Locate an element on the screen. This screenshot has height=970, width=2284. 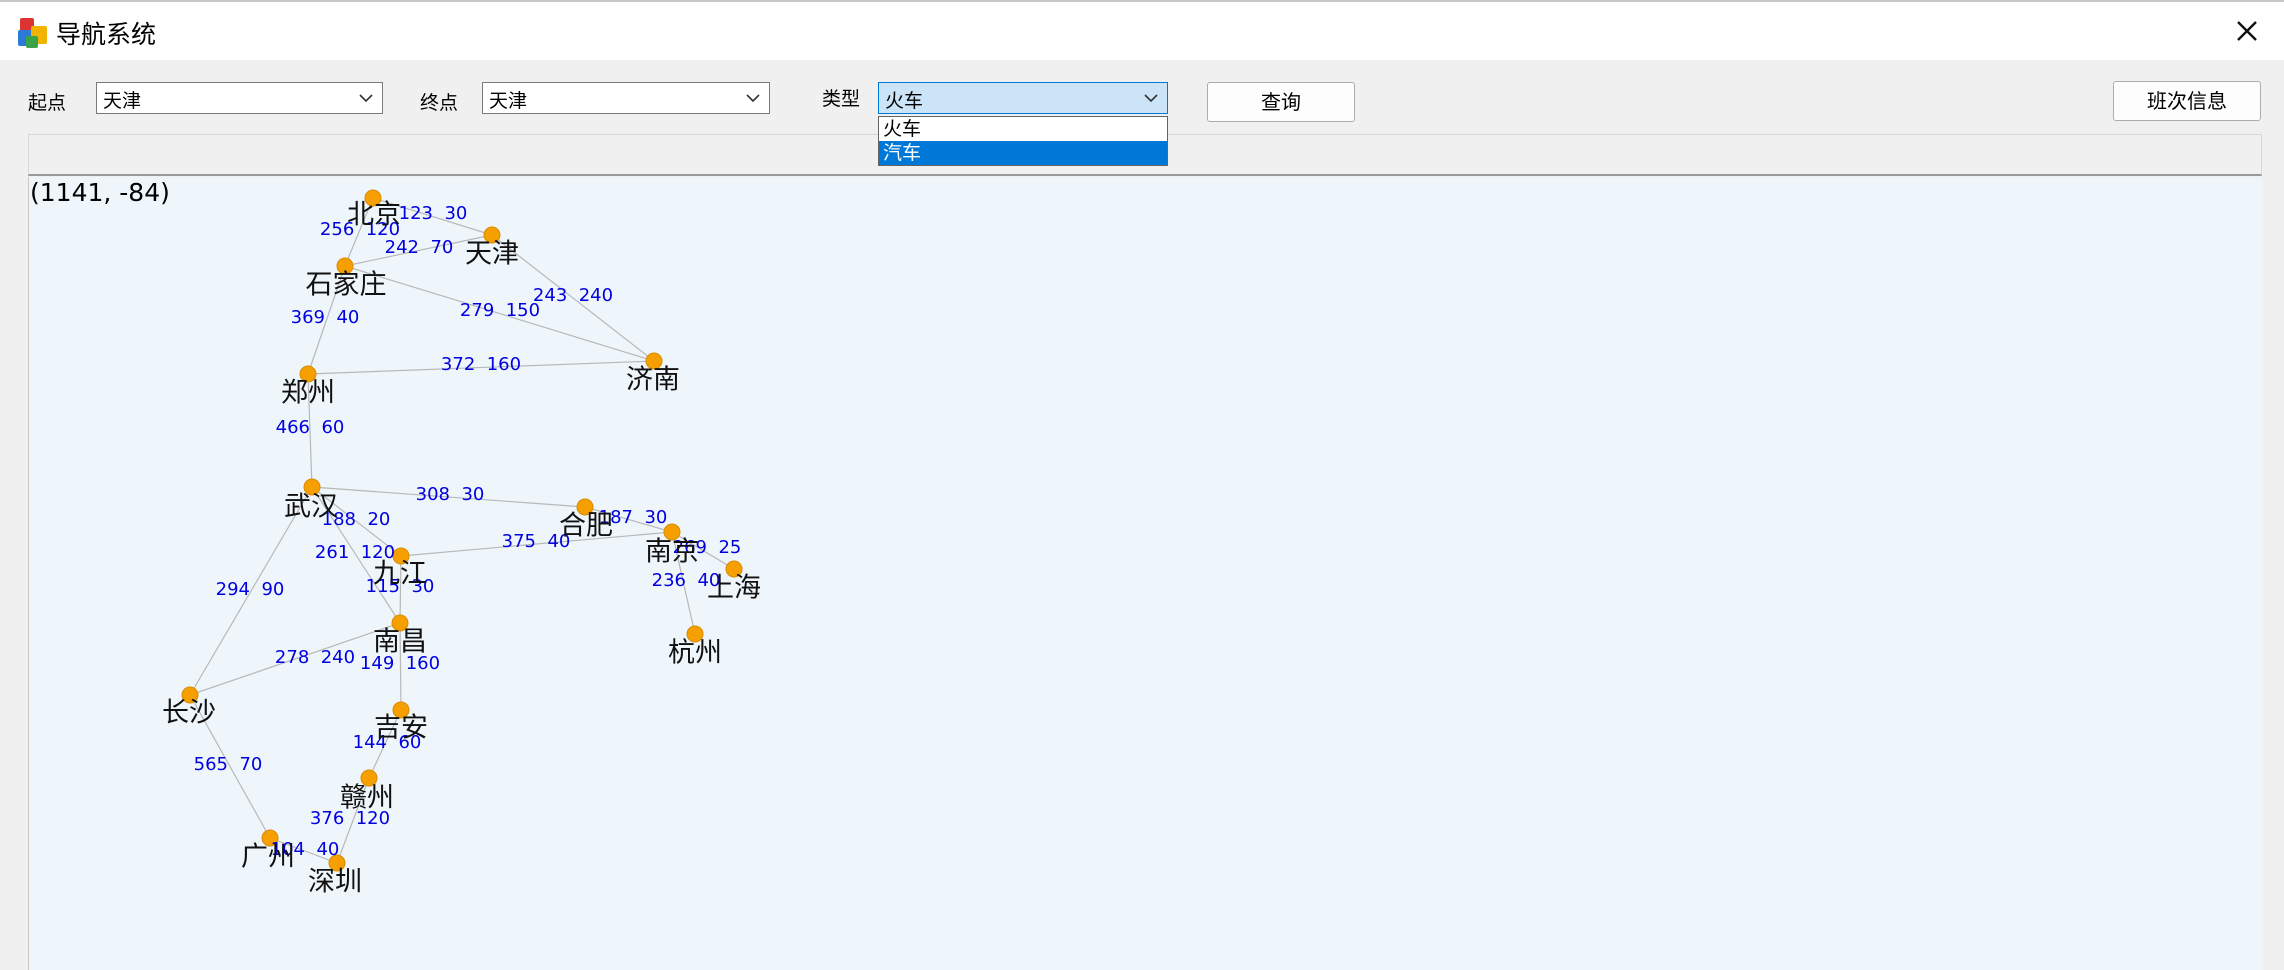
city-name-jinan: 济南 is located at coordinates (653, 380).